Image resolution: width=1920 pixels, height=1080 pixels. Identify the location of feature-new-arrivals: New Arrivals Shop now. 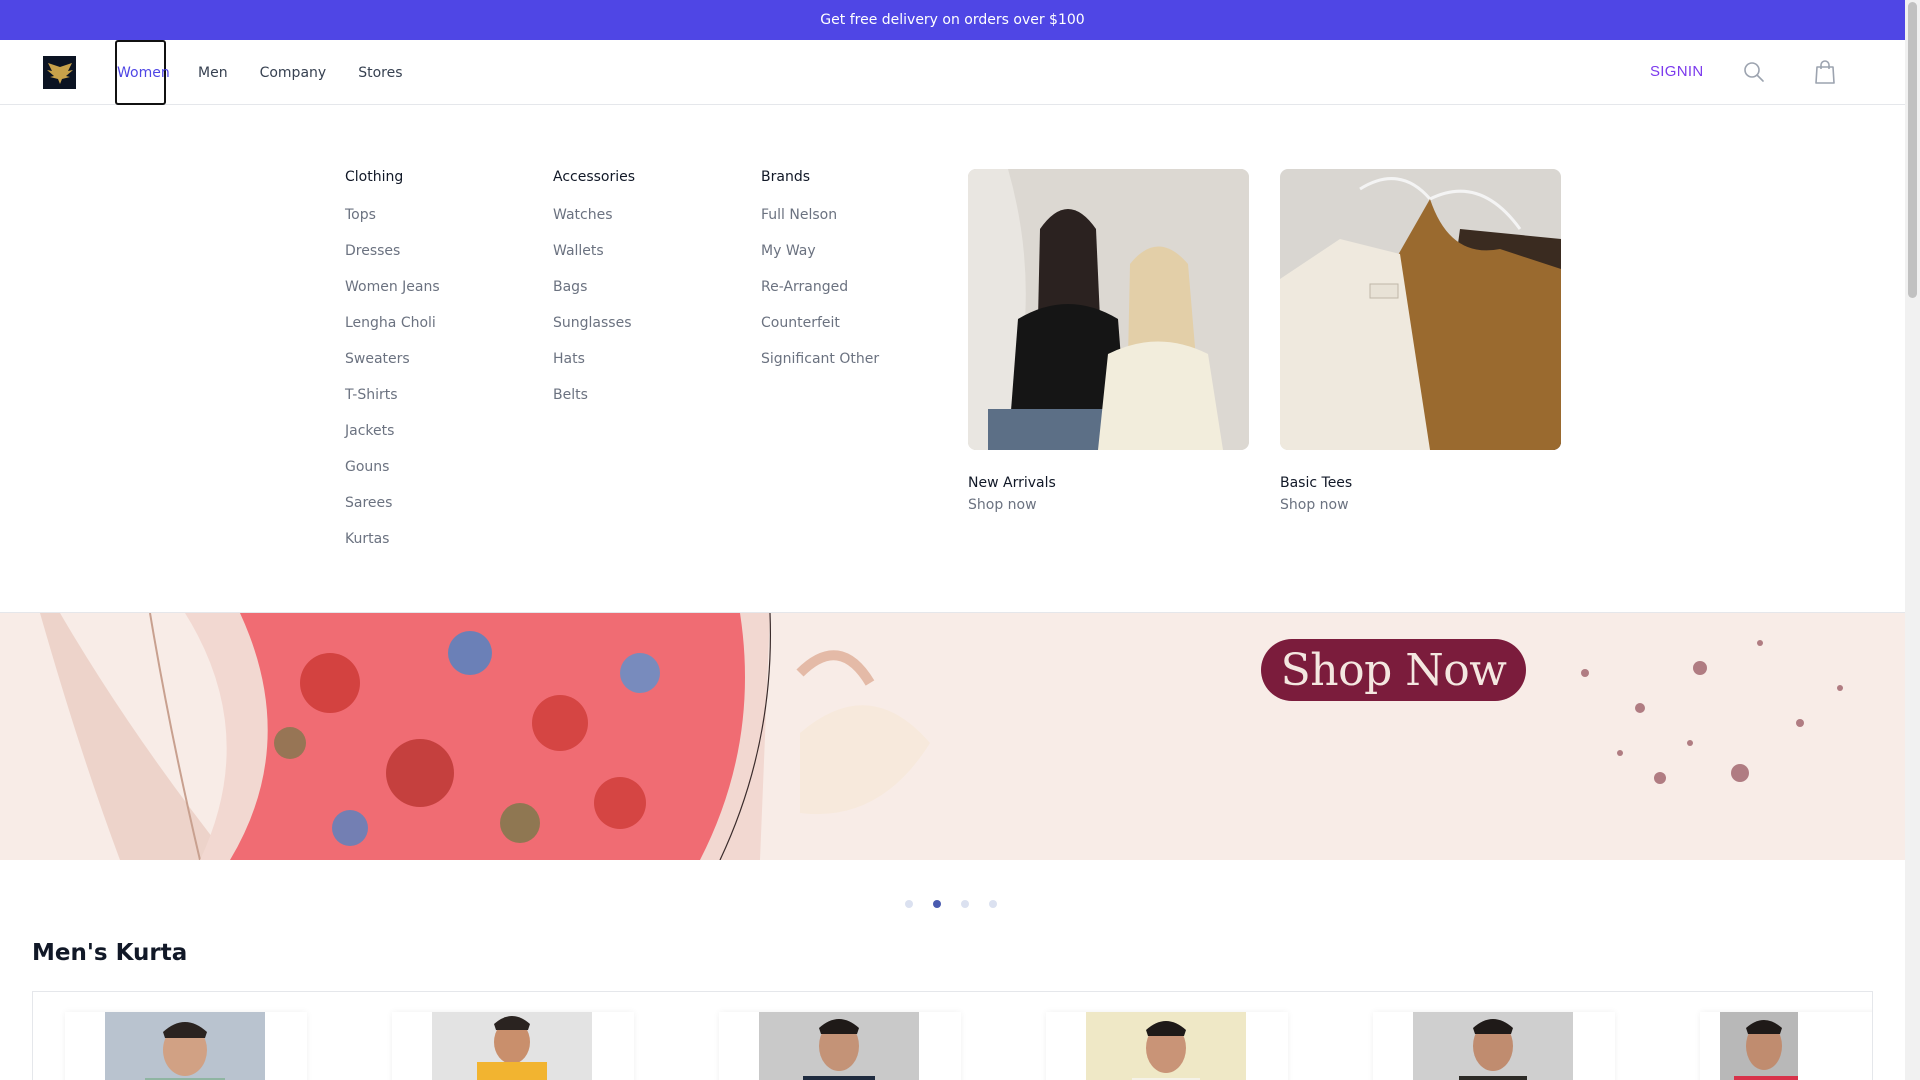
(1108, 341).